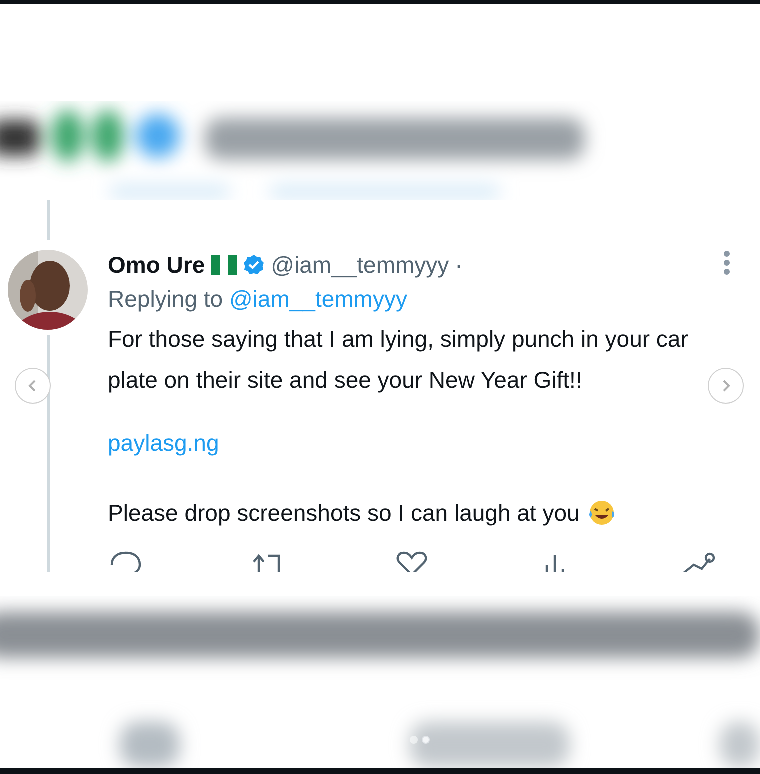 This screenshot has width=760, height=774. I want to click on flag-icon, so click(224, 265).